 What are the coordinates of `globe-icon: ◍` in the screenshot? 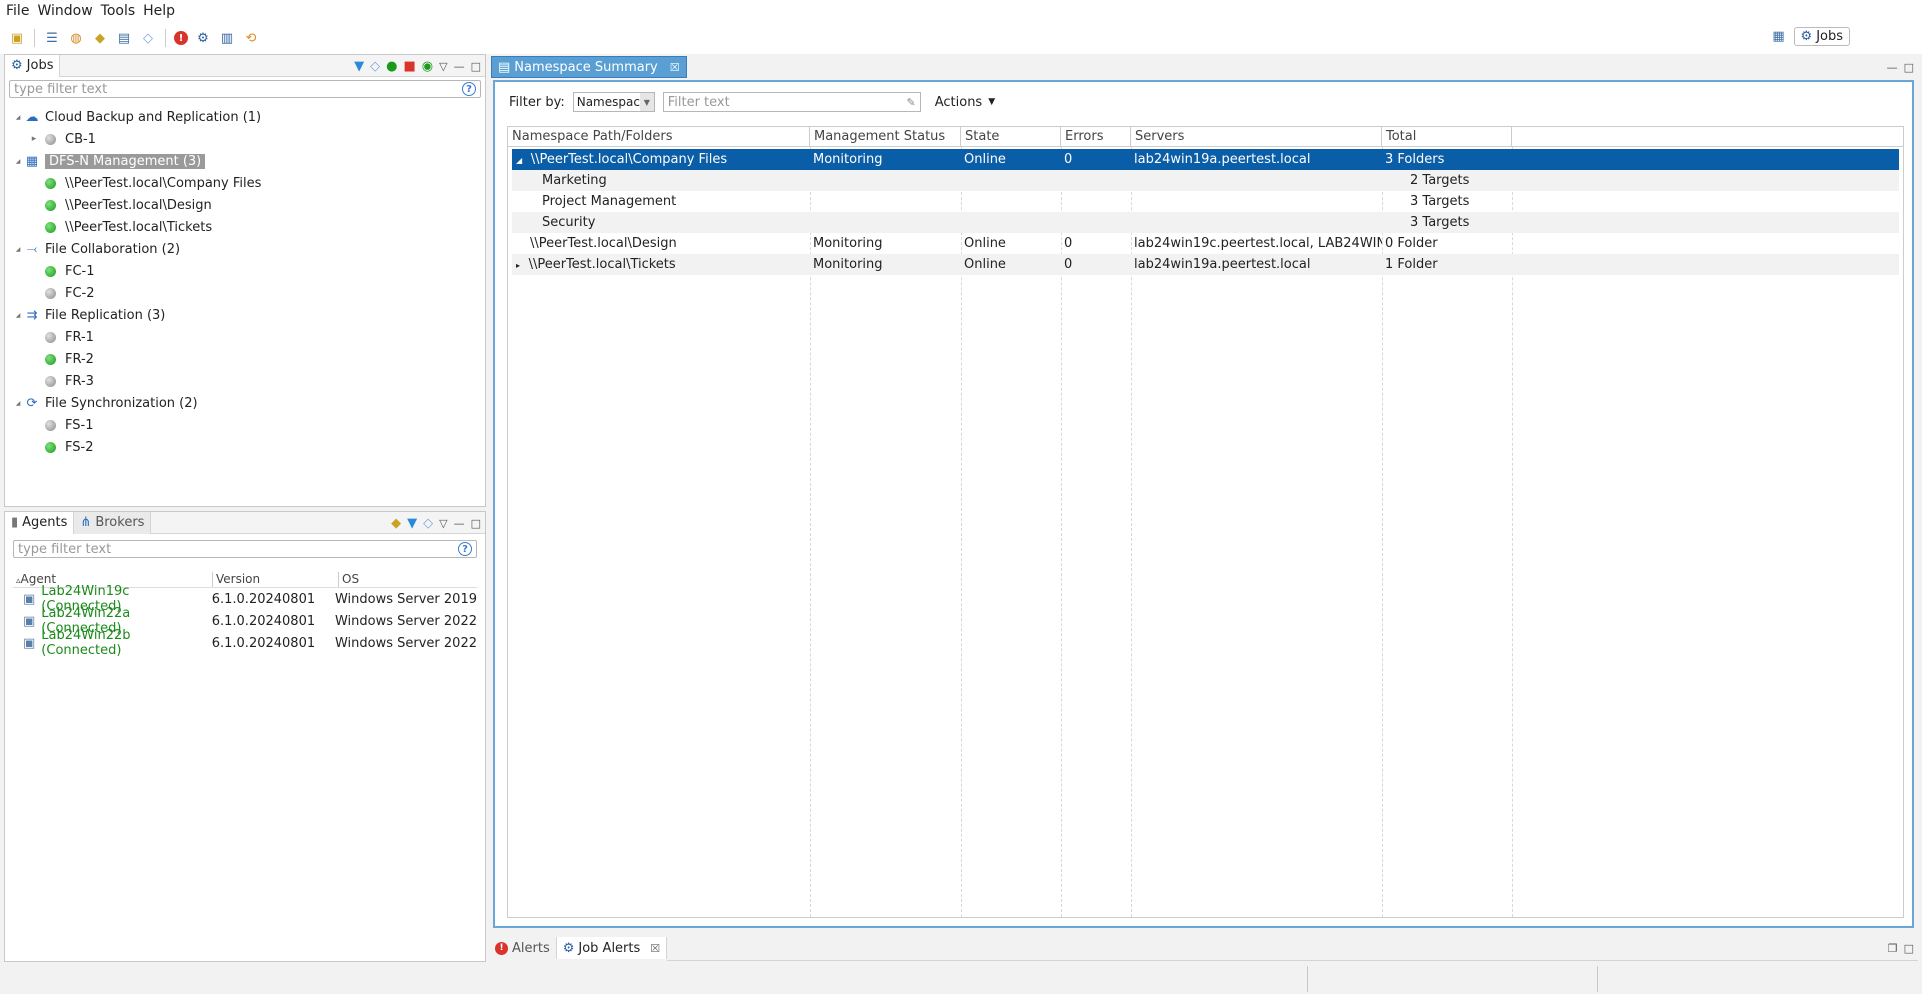 It's located at (76, 38).